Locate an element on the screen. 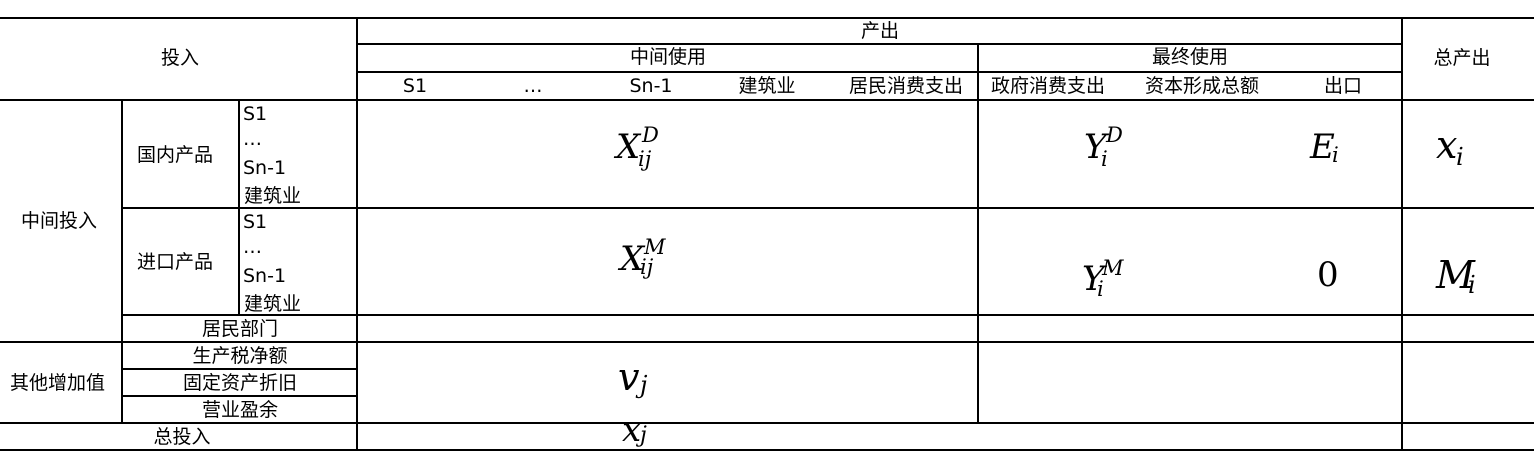  column-government-consumption: 政府消费支出 is located at coordinates (1048, 86).